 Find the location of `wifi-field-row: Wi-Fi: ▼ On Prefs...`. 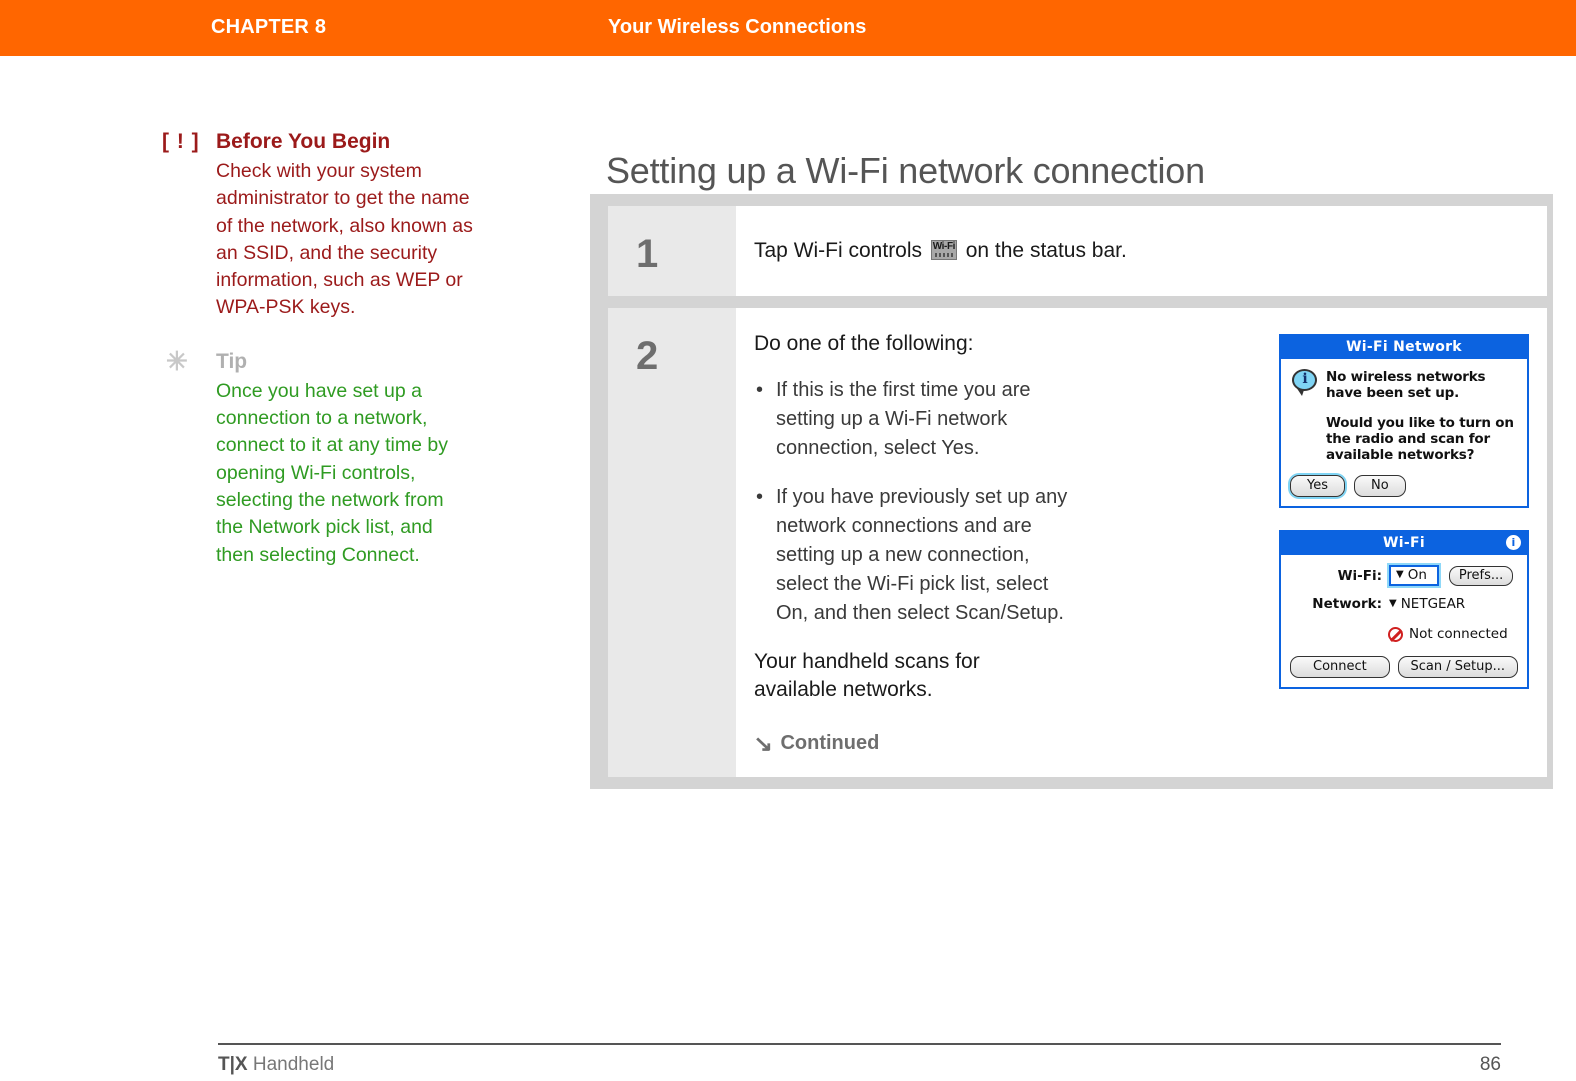

wifi-field-row: Wi-Fi: ▼ On Prefs... is located at coordinates (1404, 575).